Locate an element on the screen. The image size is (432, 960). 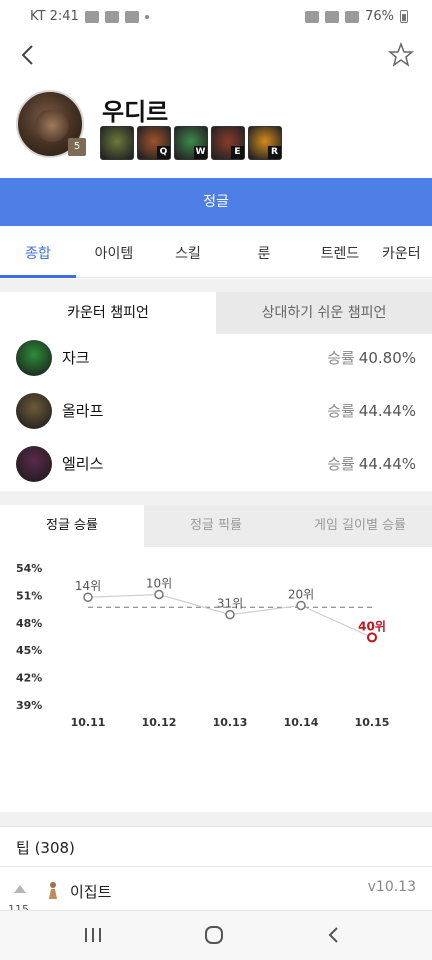
skill-key-label: R is located at coordinates (274, 152).